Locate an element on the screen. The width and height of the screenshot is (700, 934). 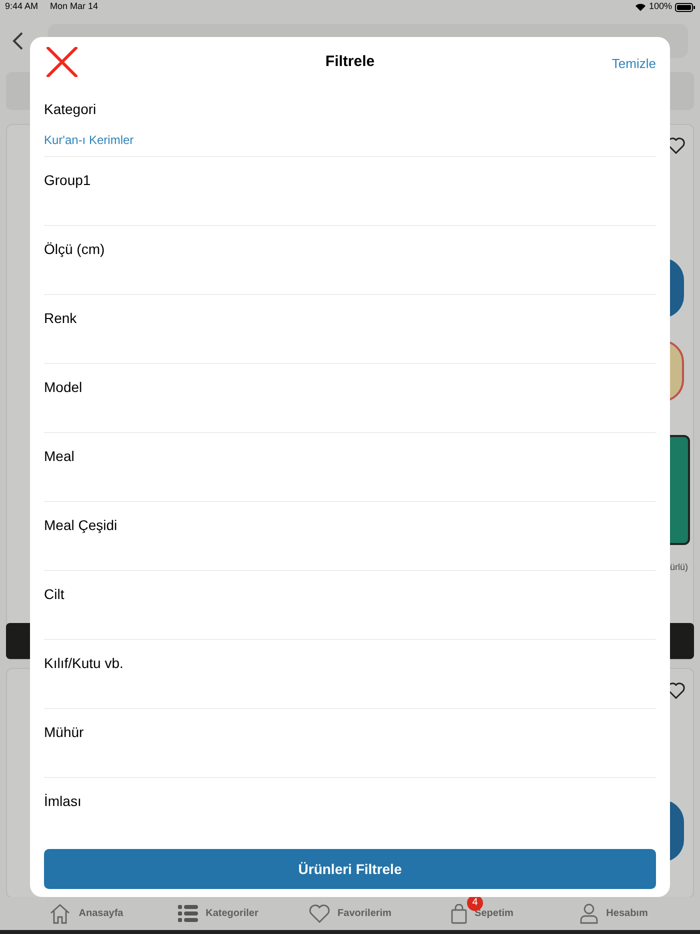
wifi-icon is located at coordinates (640, 7).